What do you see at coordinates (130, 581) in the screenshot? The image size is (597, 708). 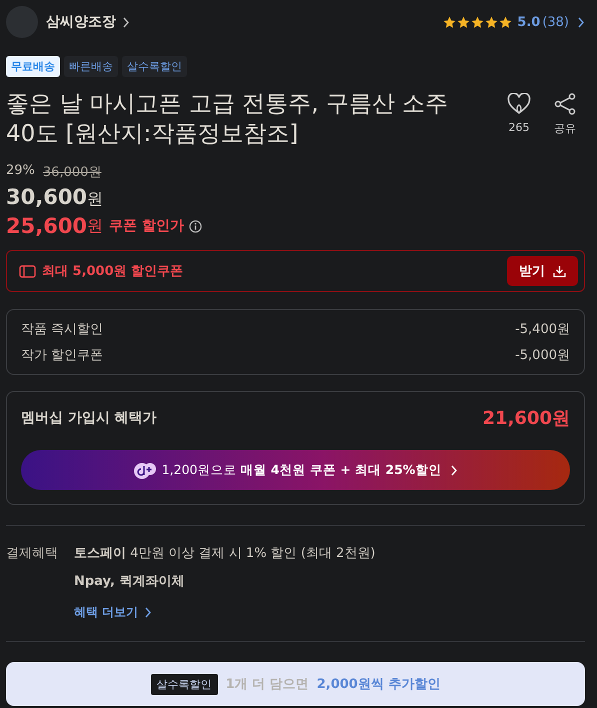 I see `payment-benefit-text: Npay, 퀵계좌이체` at bounding box center [130, 581].